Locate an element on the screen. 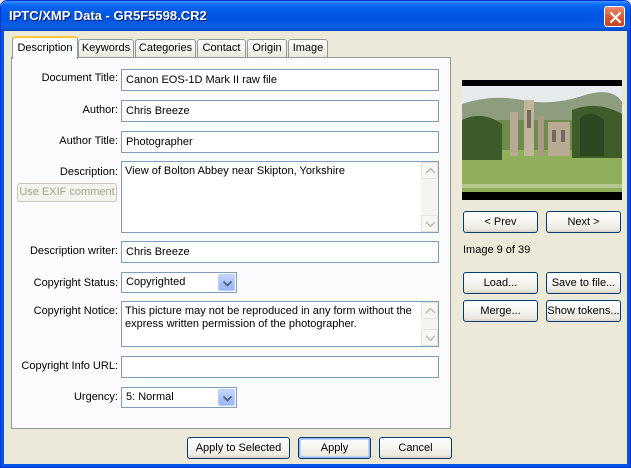  copyright-url-label: Copyright Info URL: is located at coordinates (69, 366).